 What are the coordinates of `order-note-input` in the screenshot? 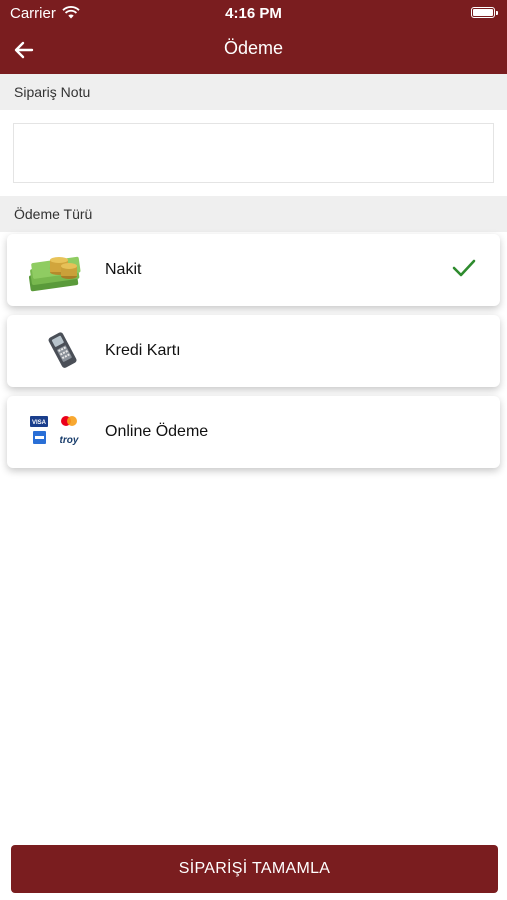 It's located at (253, 153).